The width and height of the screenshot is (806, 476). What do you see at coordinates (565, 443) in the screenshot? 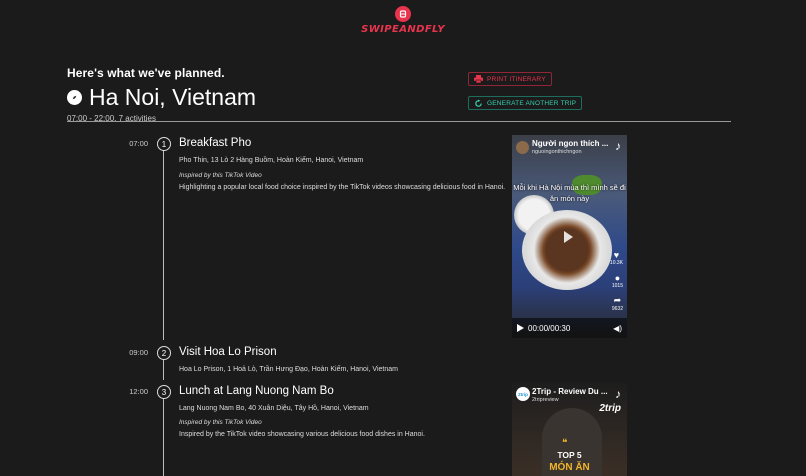
I see `quote-icon: ❝` at bounding box center [565, 443].